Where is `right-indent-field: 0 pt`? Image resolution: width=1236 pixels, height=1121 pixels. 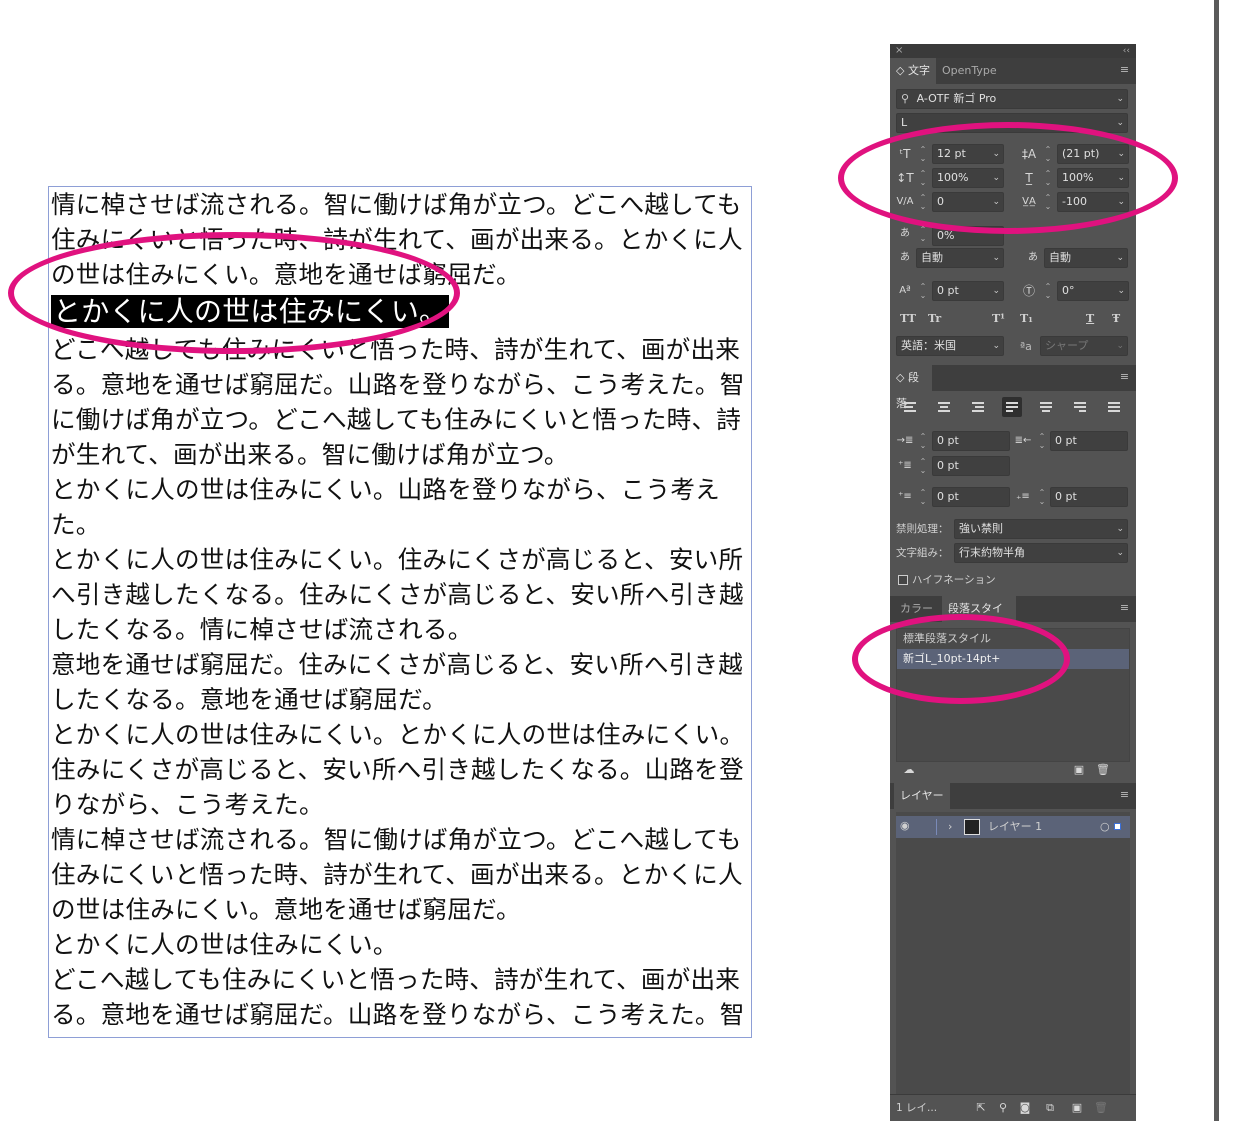
right-indent-field: 0 pt is located at coordinates (1089, 441).